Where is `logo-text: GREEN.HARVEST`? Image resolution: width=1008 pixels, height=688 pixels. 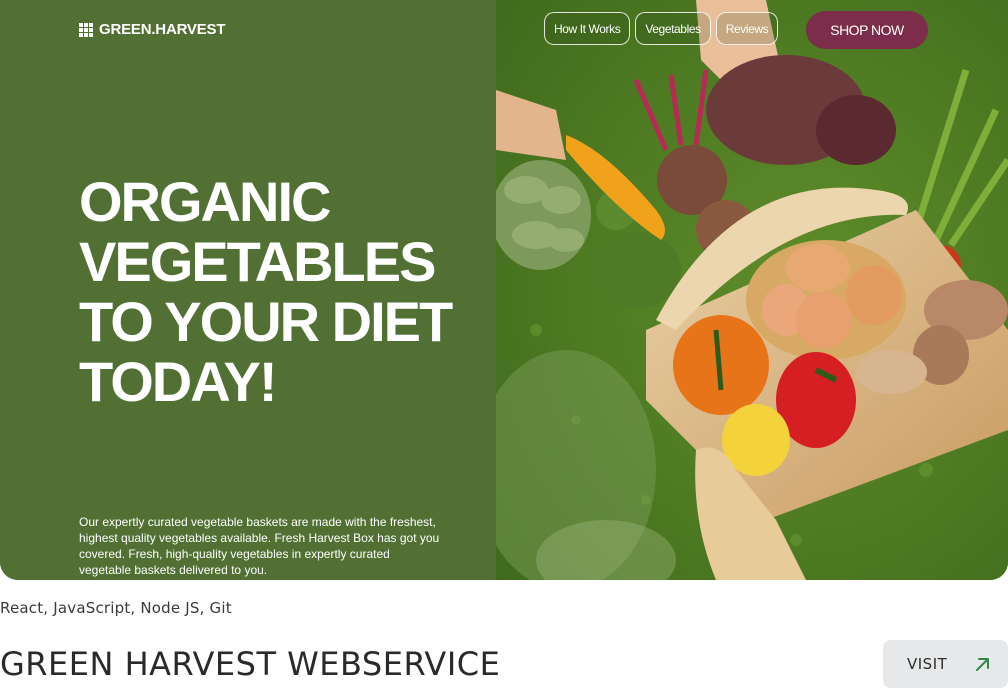 logo-text: GREEN.HARVEST is located at coordinates (162, 29).